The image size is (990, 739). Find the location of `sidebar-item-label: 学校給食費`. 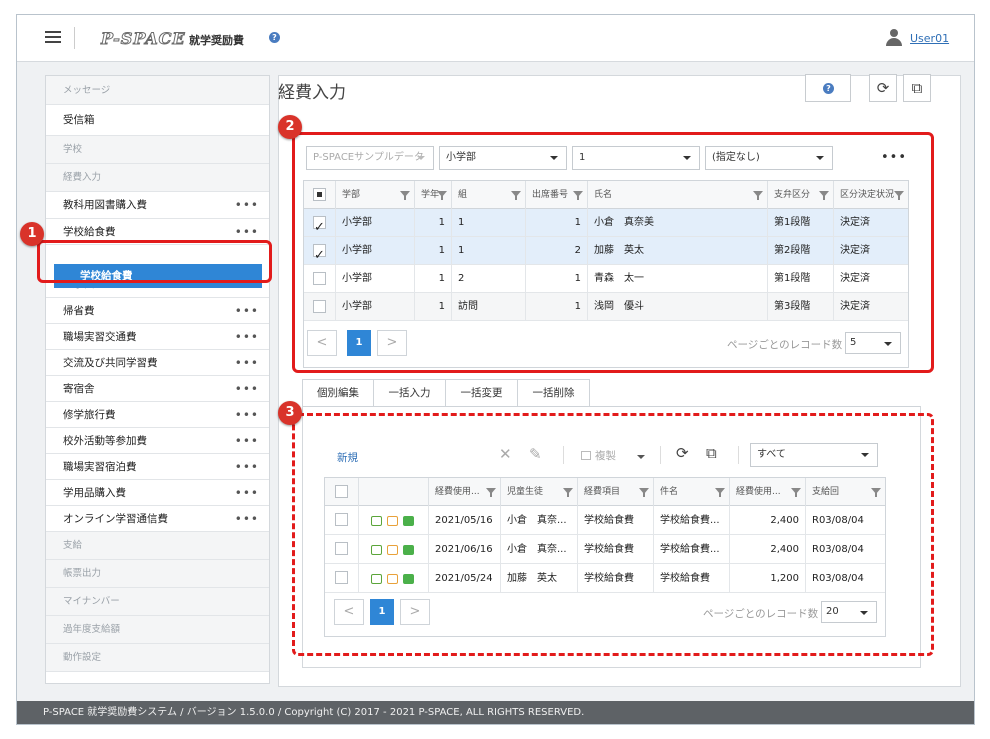

sidebar-item-label: 学校給食費 is located at coordinates (89, 232).